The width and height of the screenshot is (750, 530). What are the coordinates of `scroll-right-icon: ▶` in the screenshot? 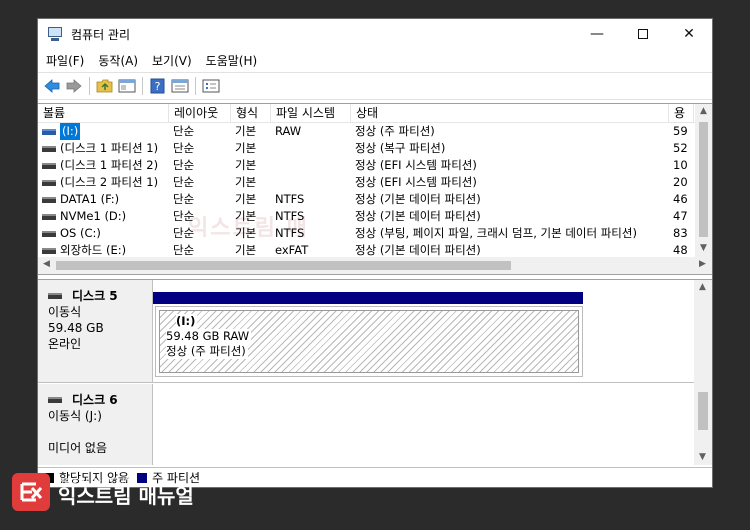 It's located at (702, 264).